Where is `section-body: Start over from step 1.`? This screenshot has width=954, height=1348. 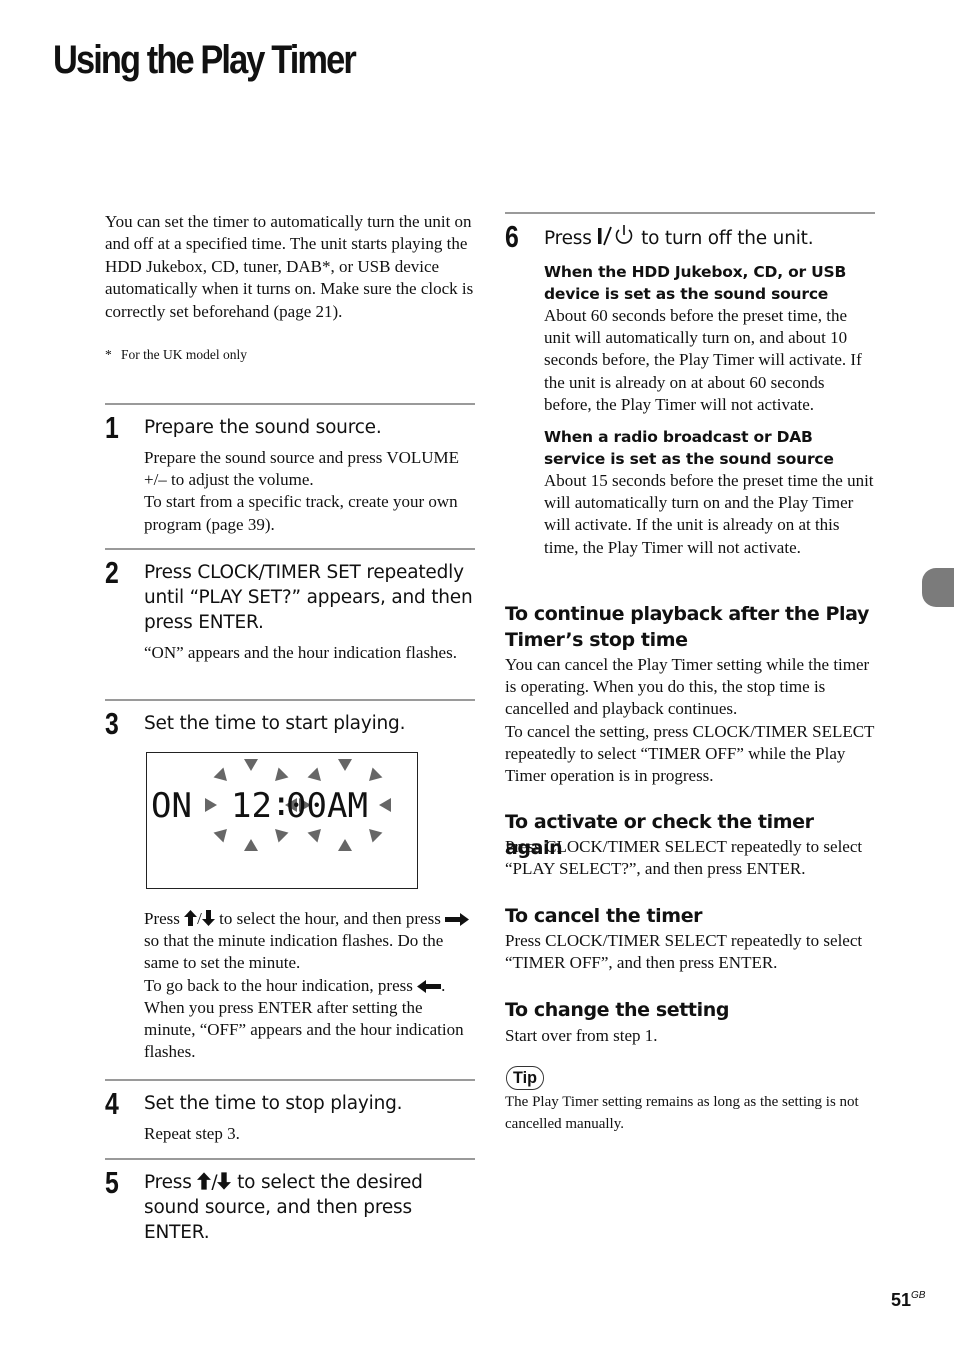
section-body: Start over from step 1. is located at coordinates (691, 1036).